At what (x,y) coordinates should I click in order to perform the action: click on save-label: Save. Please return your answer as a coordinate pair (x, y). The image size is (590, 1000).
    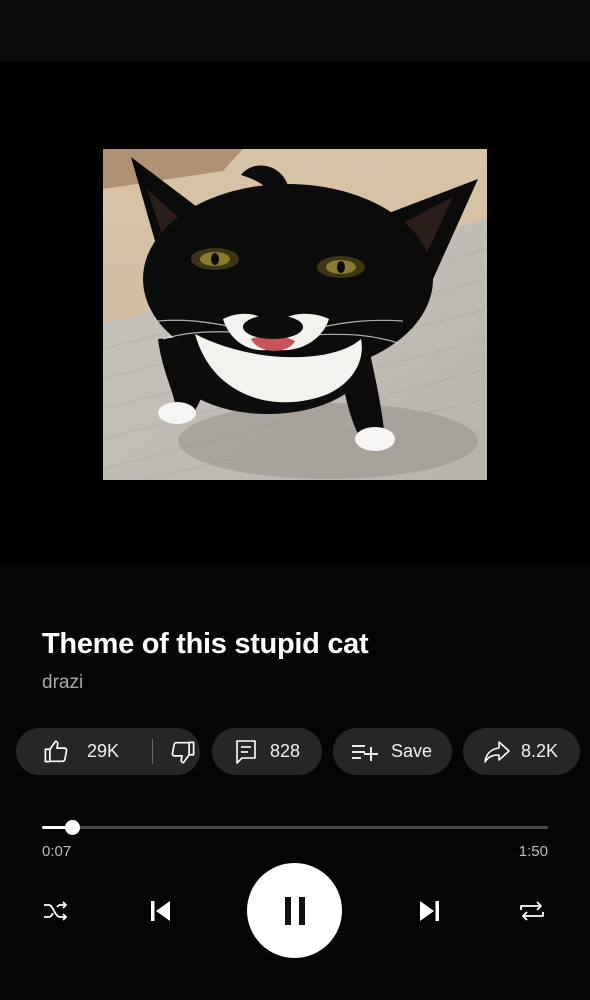
    Looking at the image, I should click on (412, 751).